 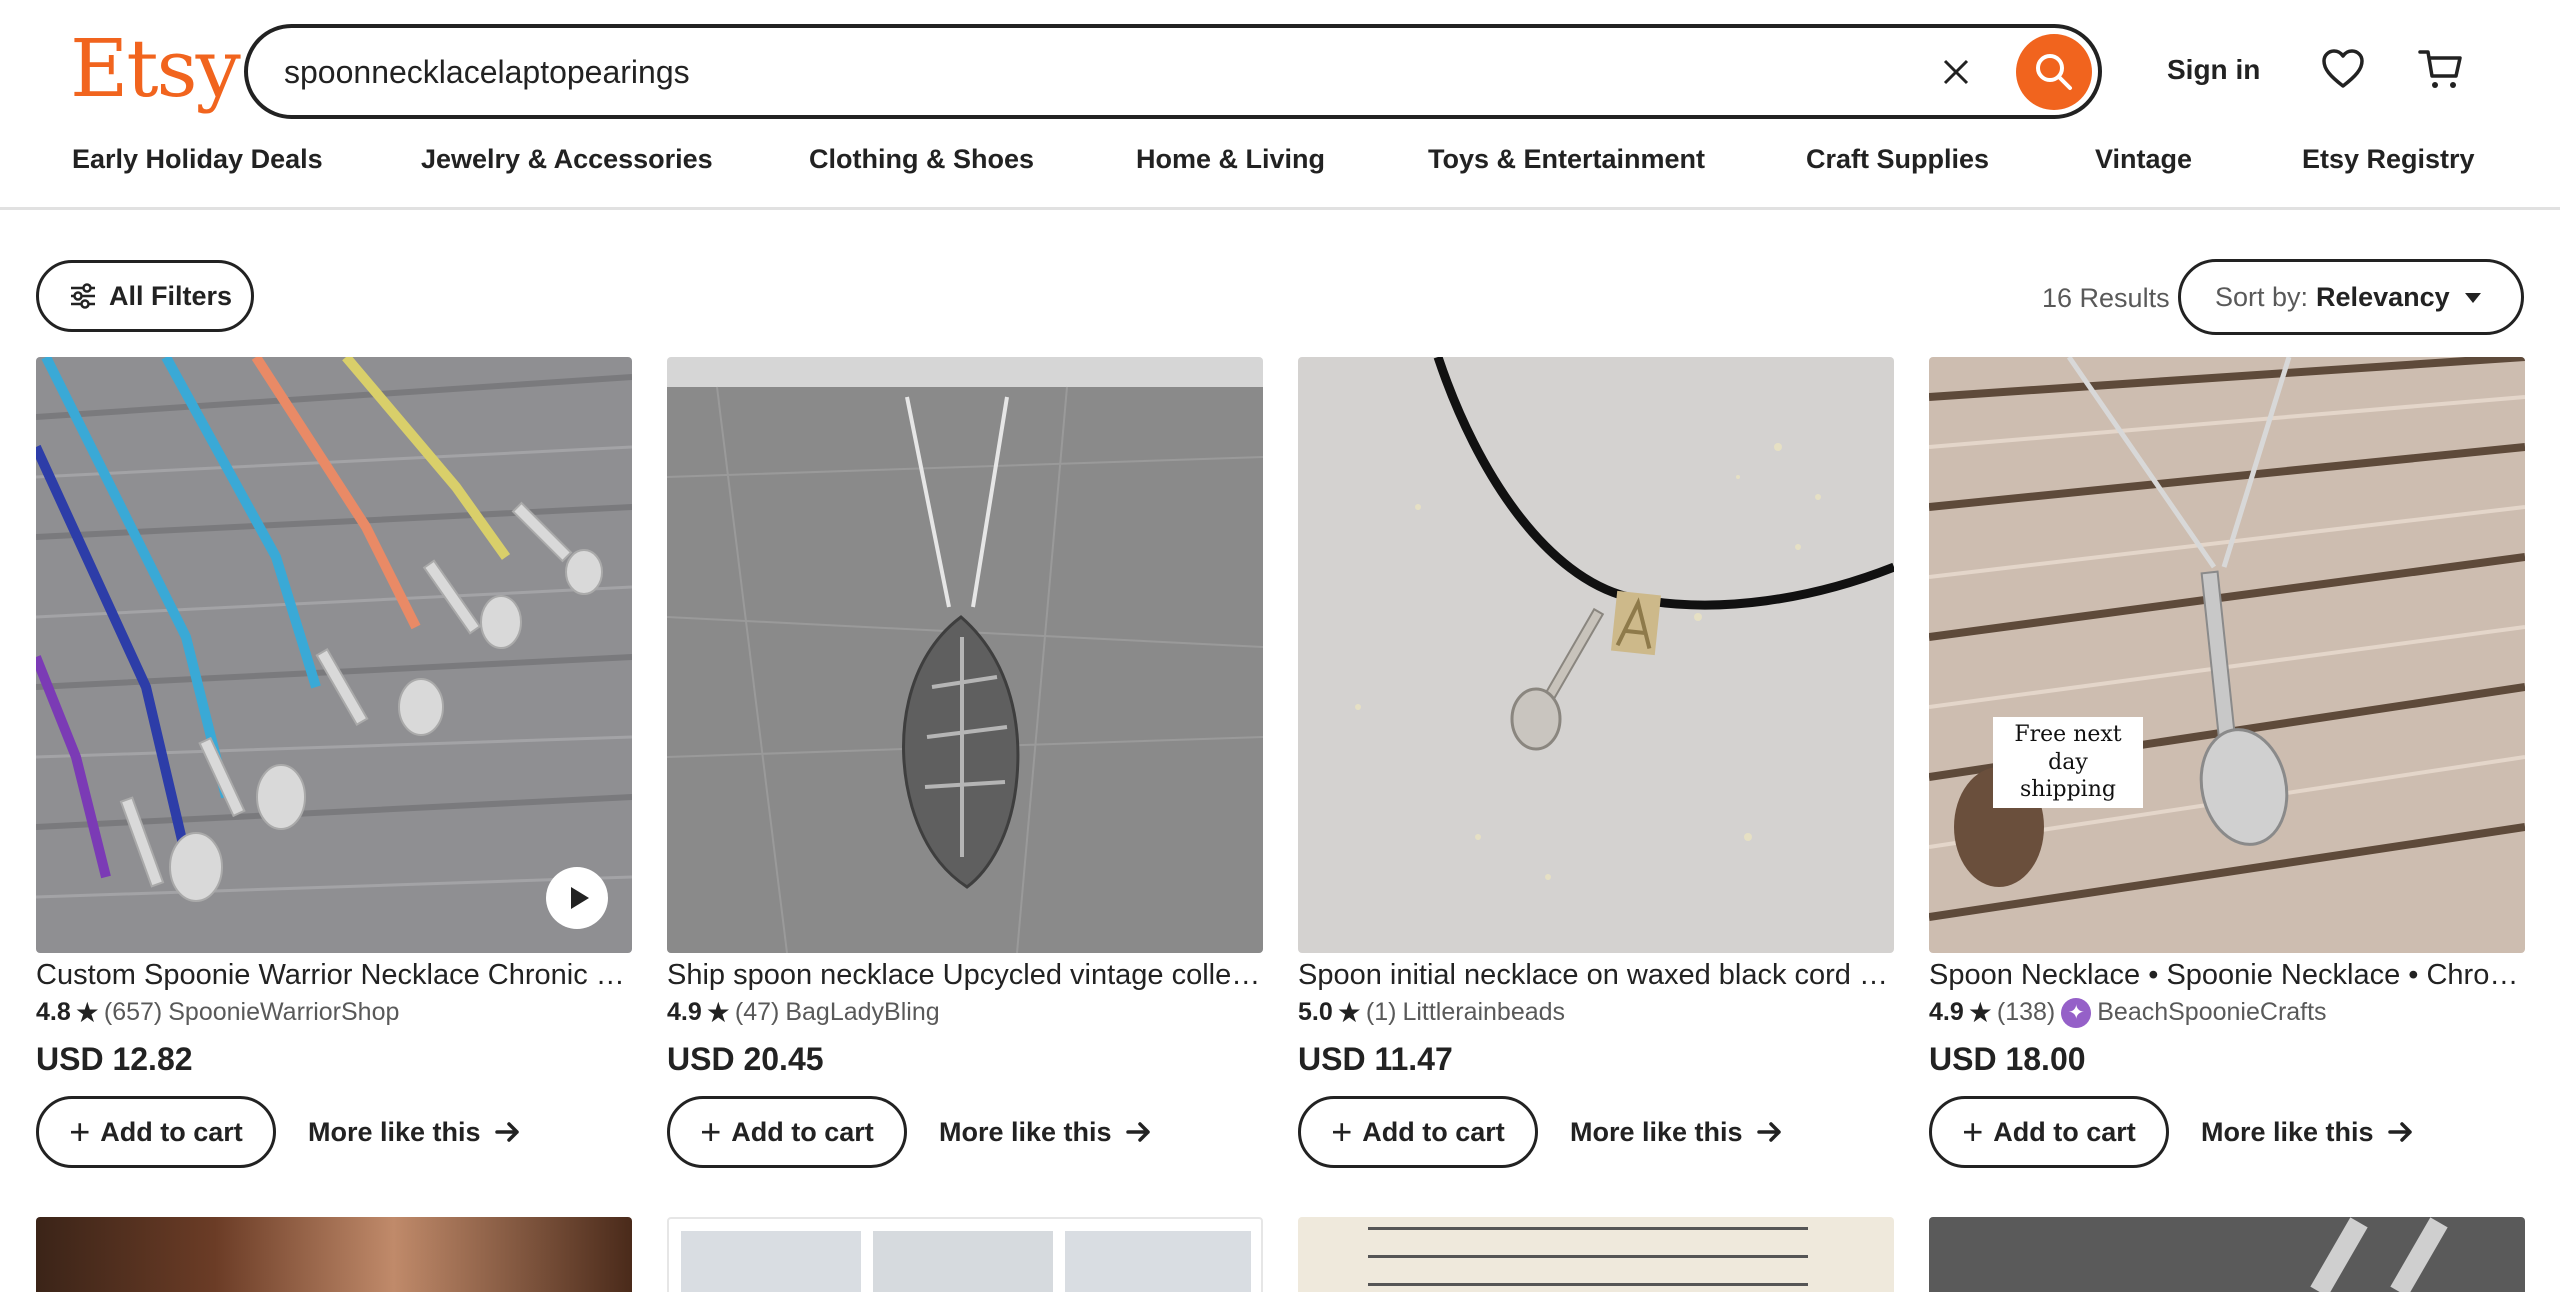 I want to click on product-price: USD 18.00, so click(x=2007, y=1059).